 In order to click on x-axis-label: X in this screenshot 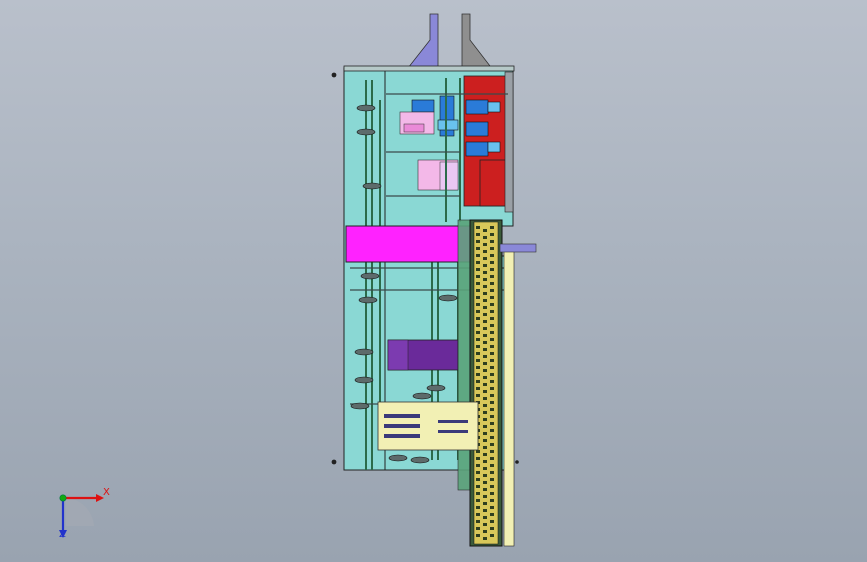, I will do `click(106, 492)`.